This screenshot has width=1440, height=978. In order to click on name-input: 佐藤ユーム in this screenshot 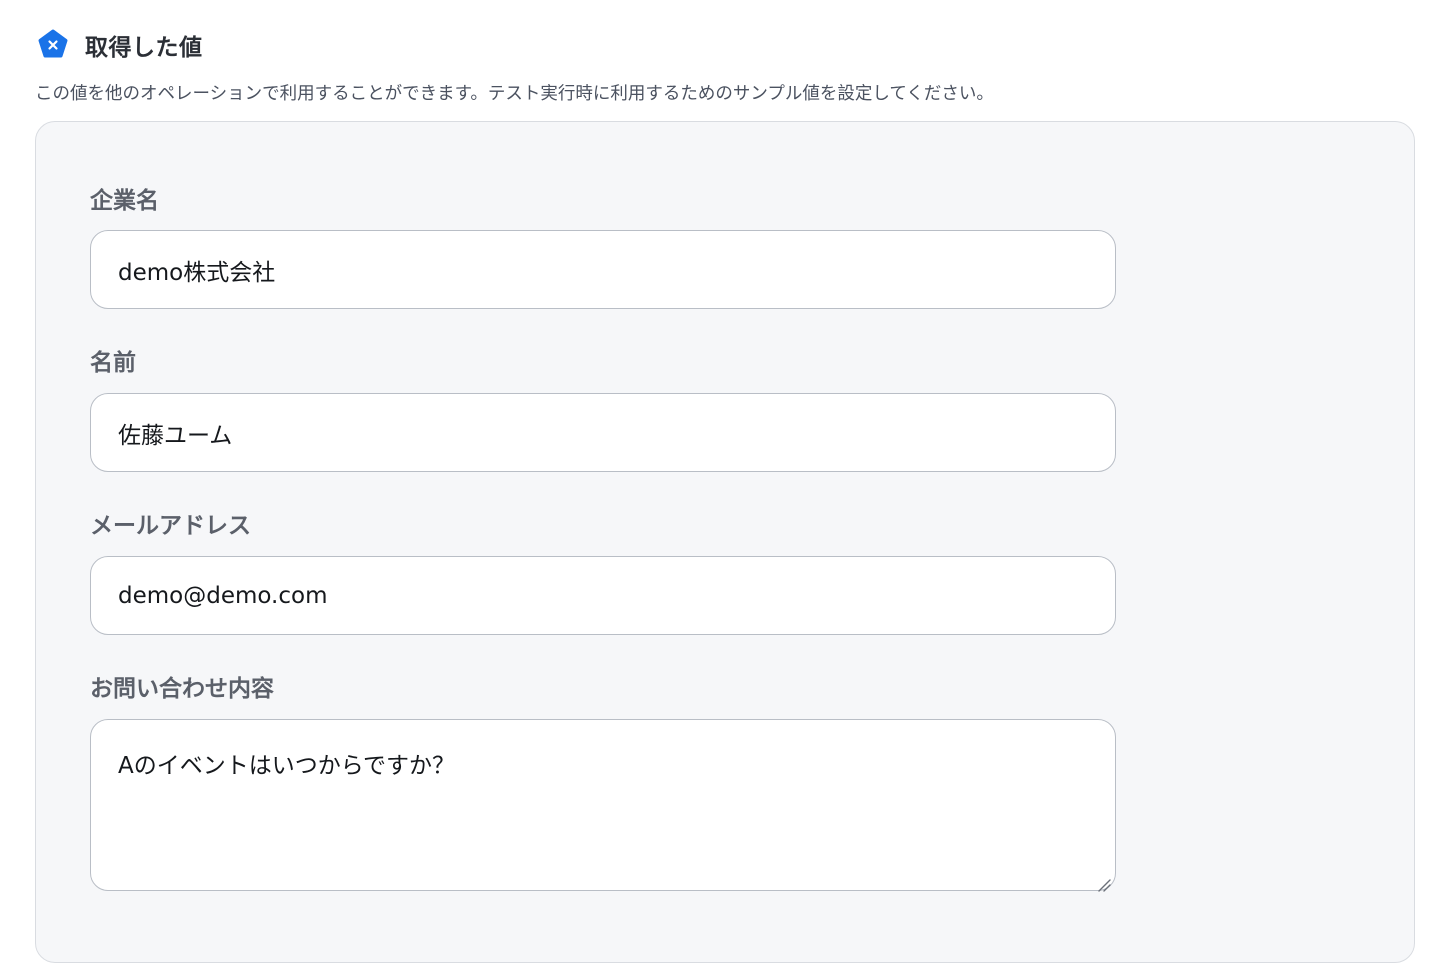, I will do `click(603, 432)`.